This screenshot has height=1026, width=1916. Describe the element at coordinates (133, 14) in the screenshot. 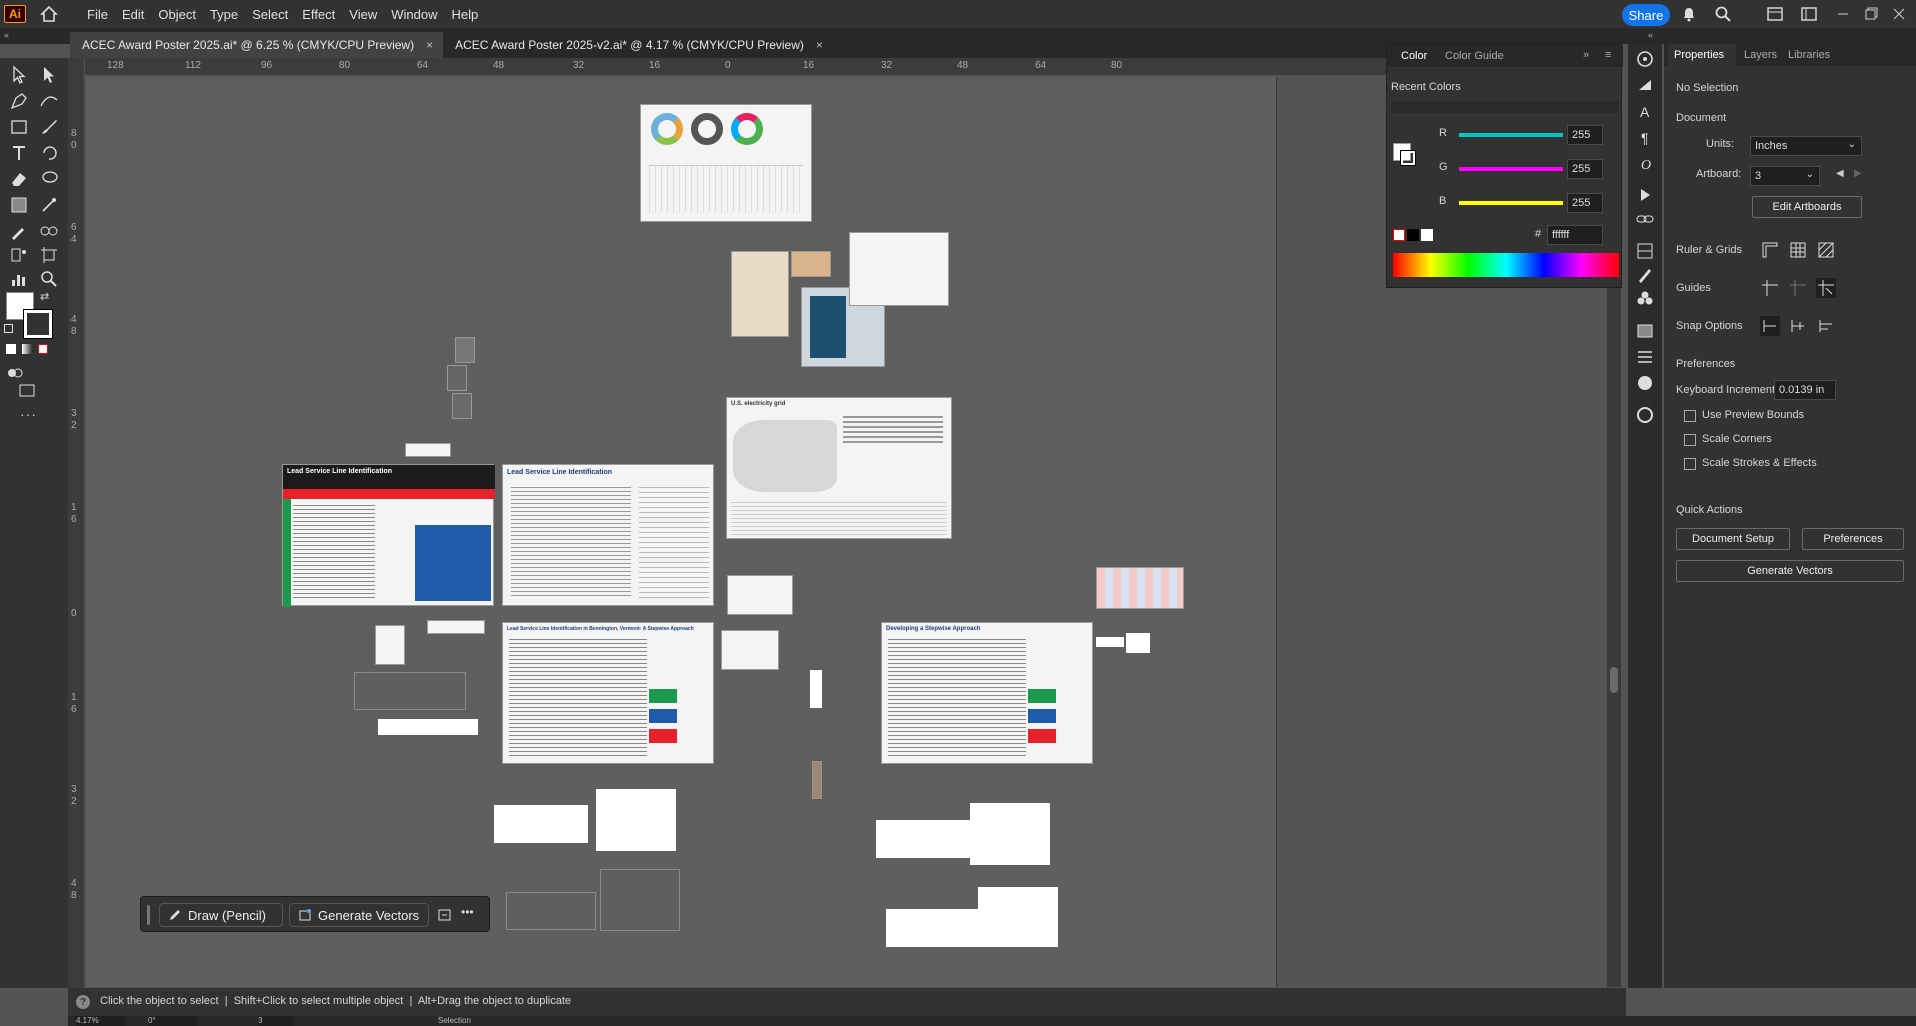

I see `menu-edit: Edit` at that location.